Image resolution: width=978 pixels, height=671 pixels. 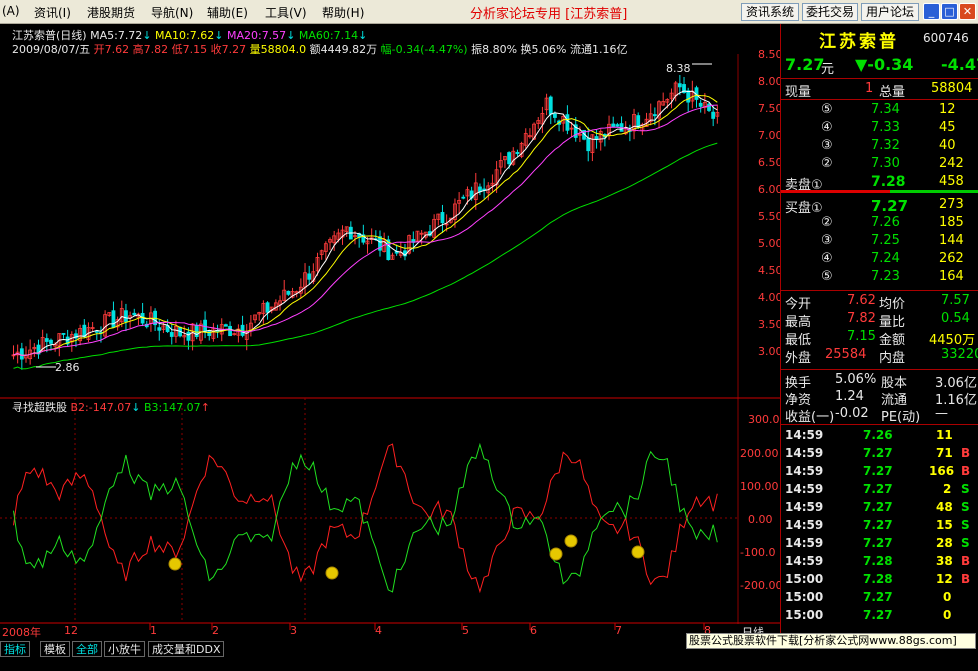 What do you see at coordinates (286, 12) in the screenshot?
I see `menu-item-tools: 工具(V)` at bounding box center [286, 12].